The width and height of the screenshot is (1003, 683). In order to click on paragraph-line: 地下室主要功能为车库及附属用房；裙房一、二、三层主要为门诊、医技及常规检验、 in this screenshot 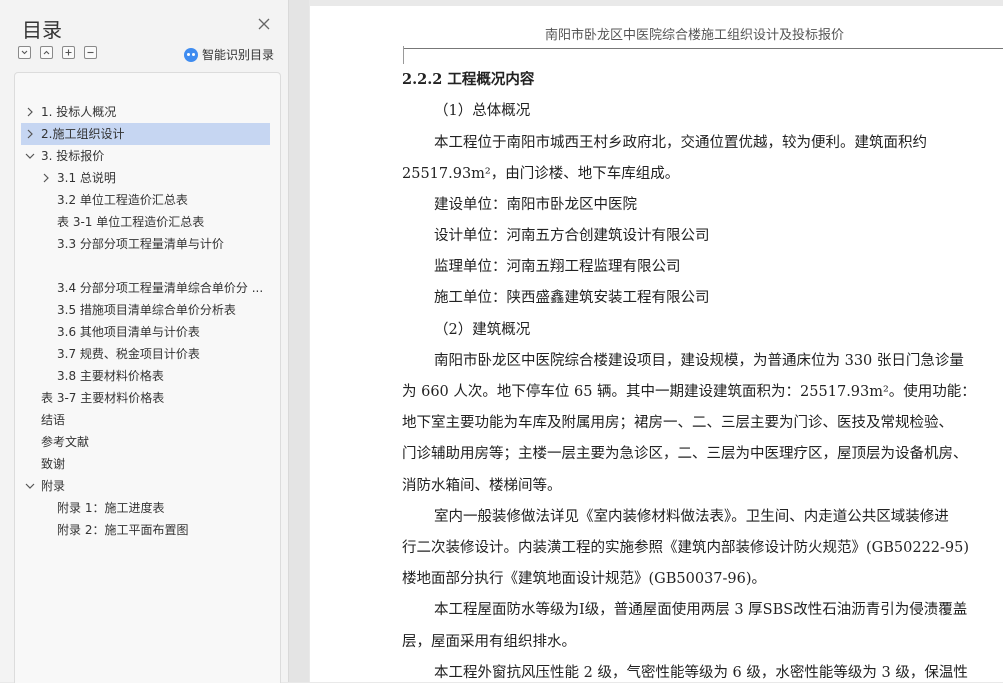, I will do `click(677, 423)`.